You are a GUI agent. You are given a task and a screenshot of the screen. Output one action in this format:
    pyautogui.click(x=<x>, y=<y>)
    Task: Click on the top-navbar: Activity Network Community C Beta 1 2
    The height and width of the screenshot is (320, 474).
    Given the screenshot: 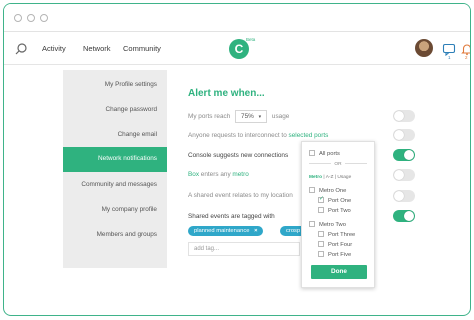 What is the action you would take?
    pyautogui.click(x=237, y=49)
    